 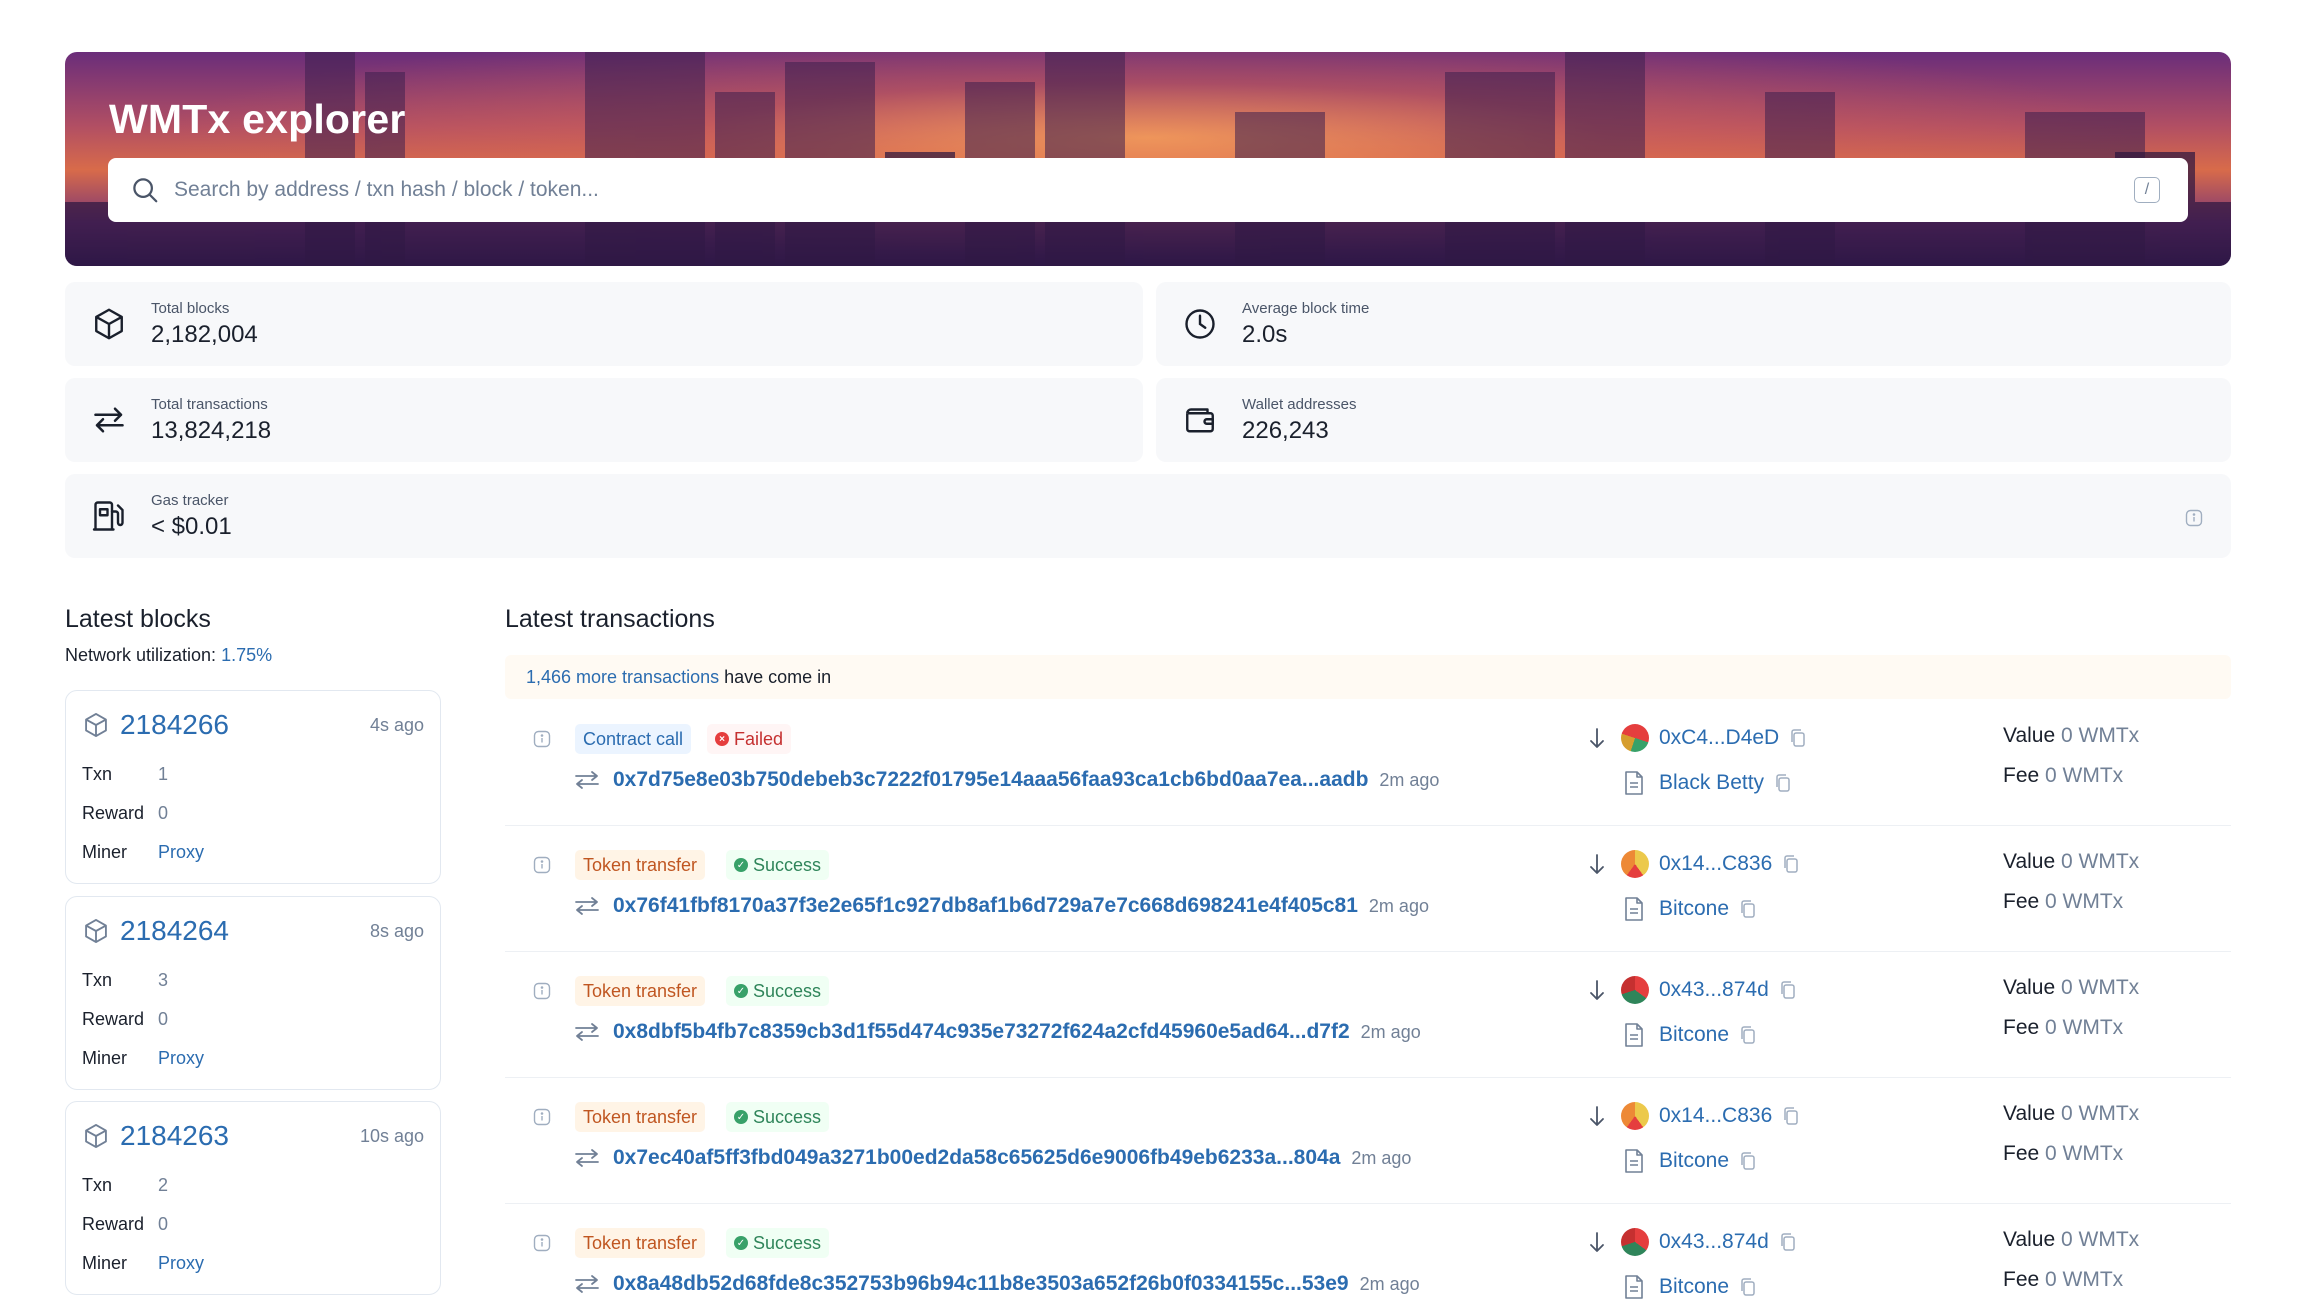 What do you see at coordinates (640, 991) in the screenshot?
I see `tx-type-badge: Token transfer` at bounding box center [640, 991].